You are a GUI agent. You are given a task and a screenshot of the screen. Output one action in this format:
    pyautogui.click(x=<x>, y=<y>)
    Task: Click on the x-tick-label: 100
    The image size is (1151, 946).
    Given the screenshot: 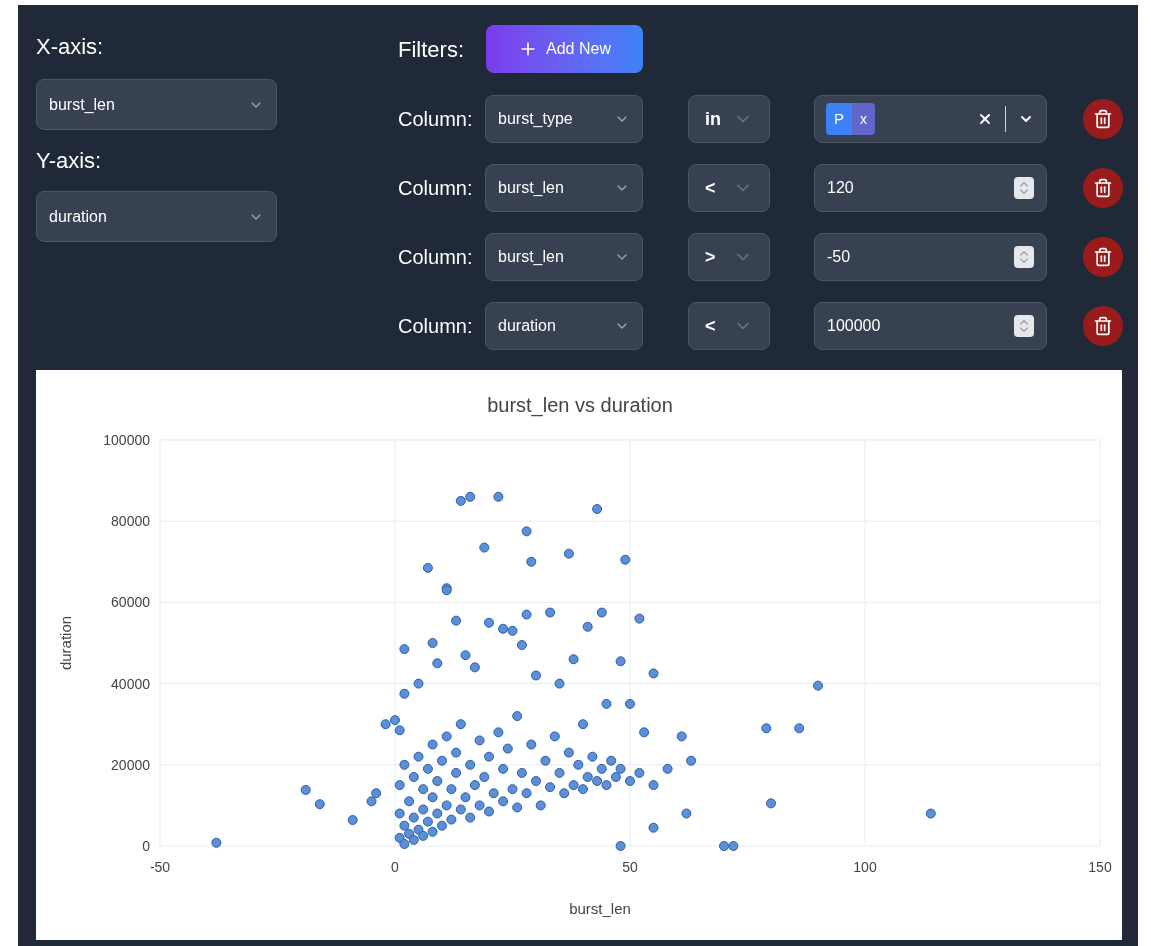 What is the action you would take?
    pyautogui.click(x=865, y=867)
    